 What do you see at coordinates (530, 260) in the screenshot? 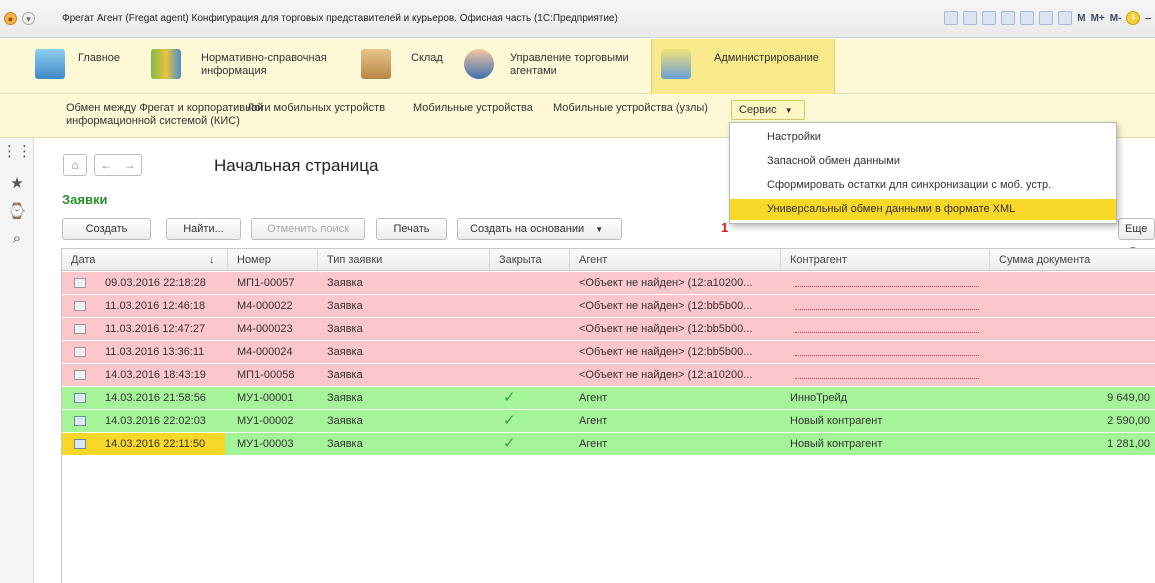
I see `column-closed: Закрыта` at bounding box center [530, 260].